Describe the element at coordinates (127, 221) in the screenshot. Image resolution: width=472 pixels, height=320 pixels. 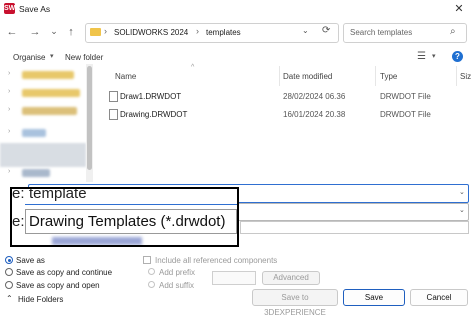
I see `save-as-type-value: Drawing Templates (*.drwdot)` at that location.